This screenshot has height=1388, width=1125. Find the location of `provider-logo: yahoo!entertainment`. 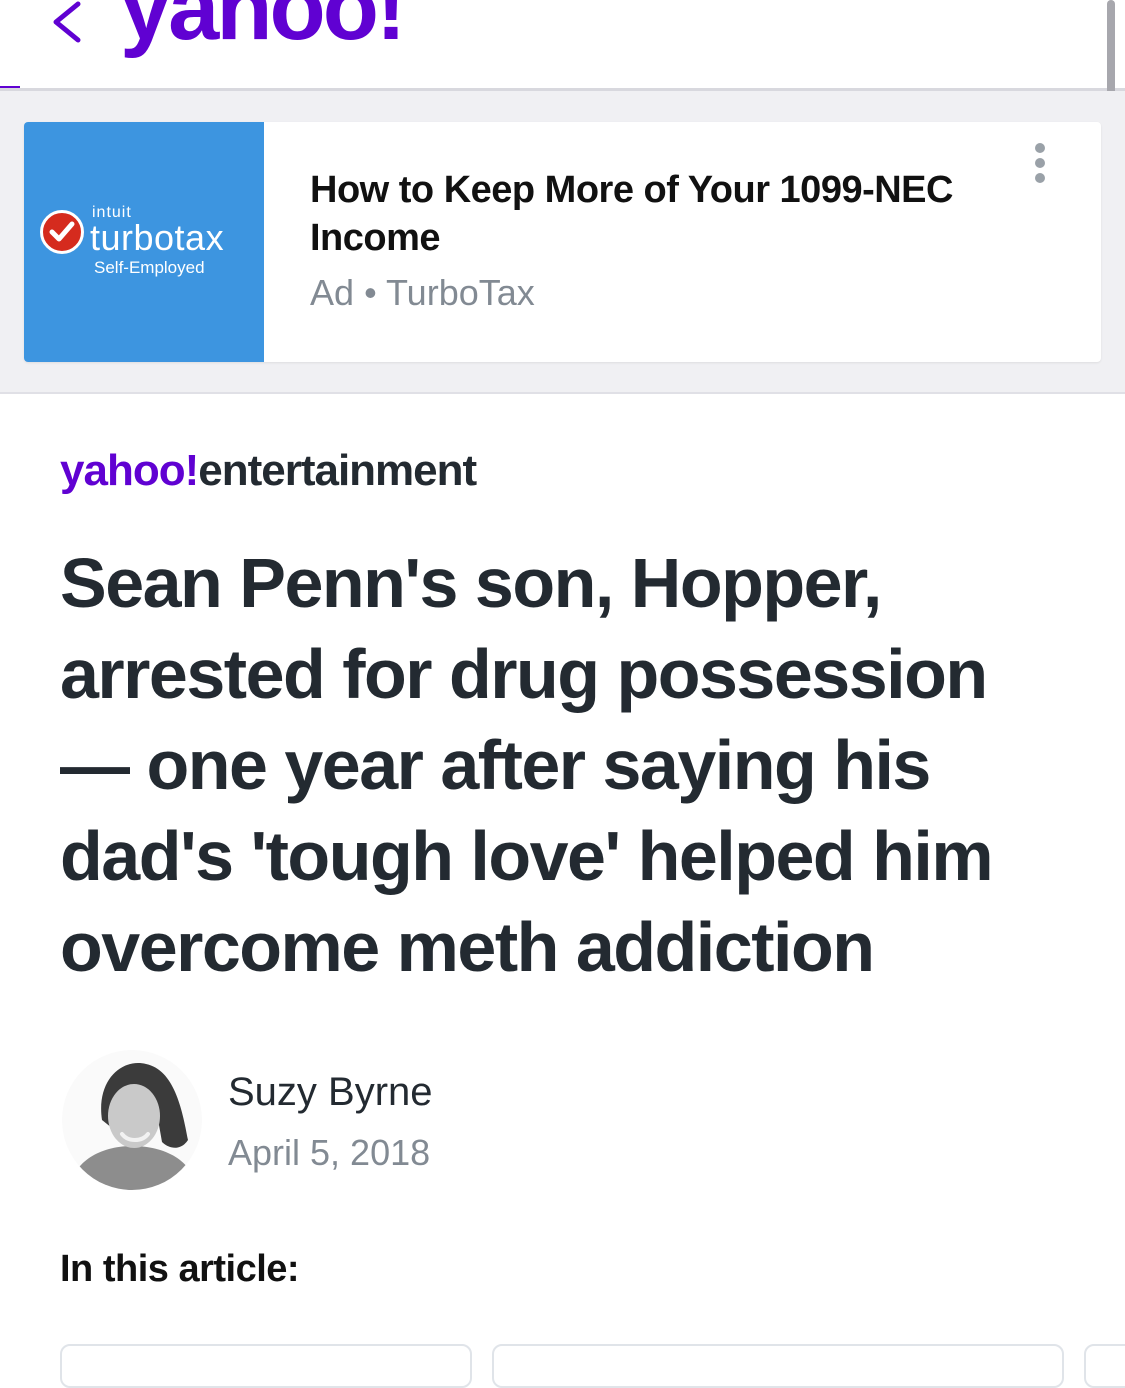

provider-logo: yahoo!entertainment is located at coordinates (268, 471).